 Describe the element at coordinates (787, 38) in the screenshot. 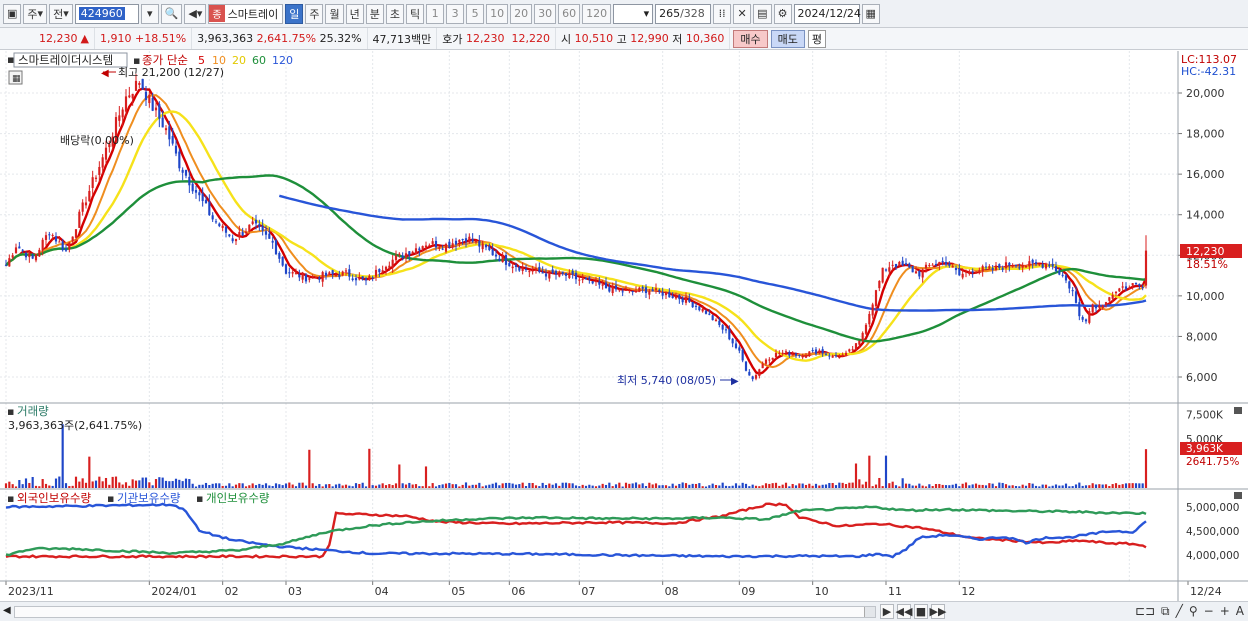

I see `sell-button: 매도` at that location.